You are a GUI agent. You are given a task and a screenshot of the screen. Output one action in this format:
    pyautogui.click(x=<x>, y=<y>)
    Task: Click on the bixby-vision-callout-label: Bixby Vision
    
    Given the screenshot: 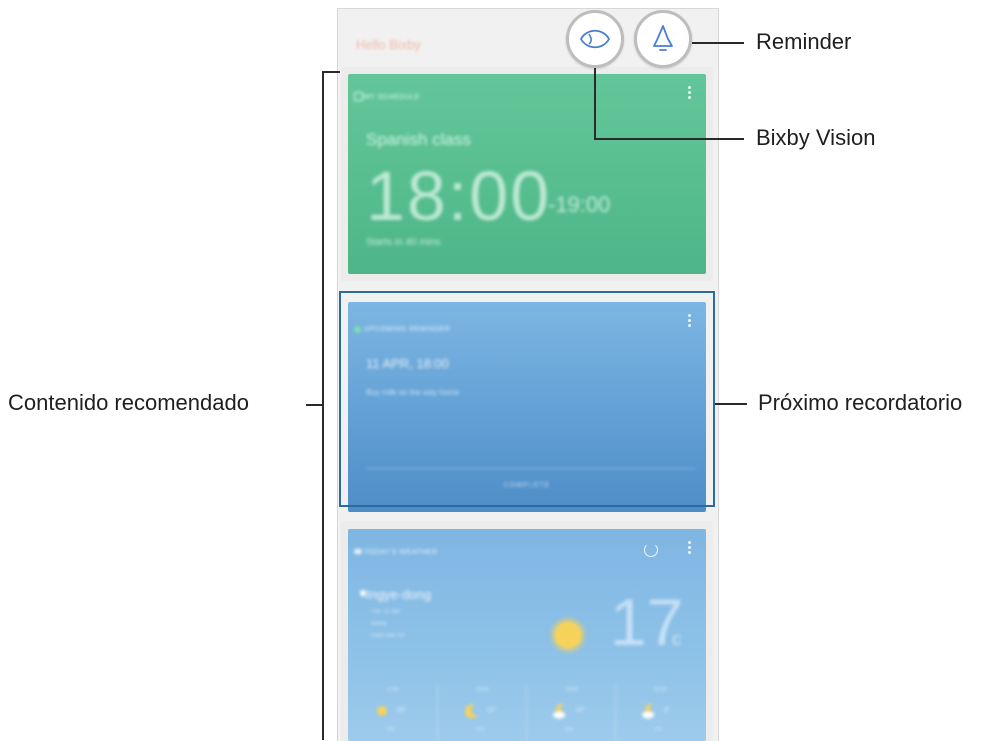 What is the action you would take?
    pyautogui.click(x=816, y=137)
    